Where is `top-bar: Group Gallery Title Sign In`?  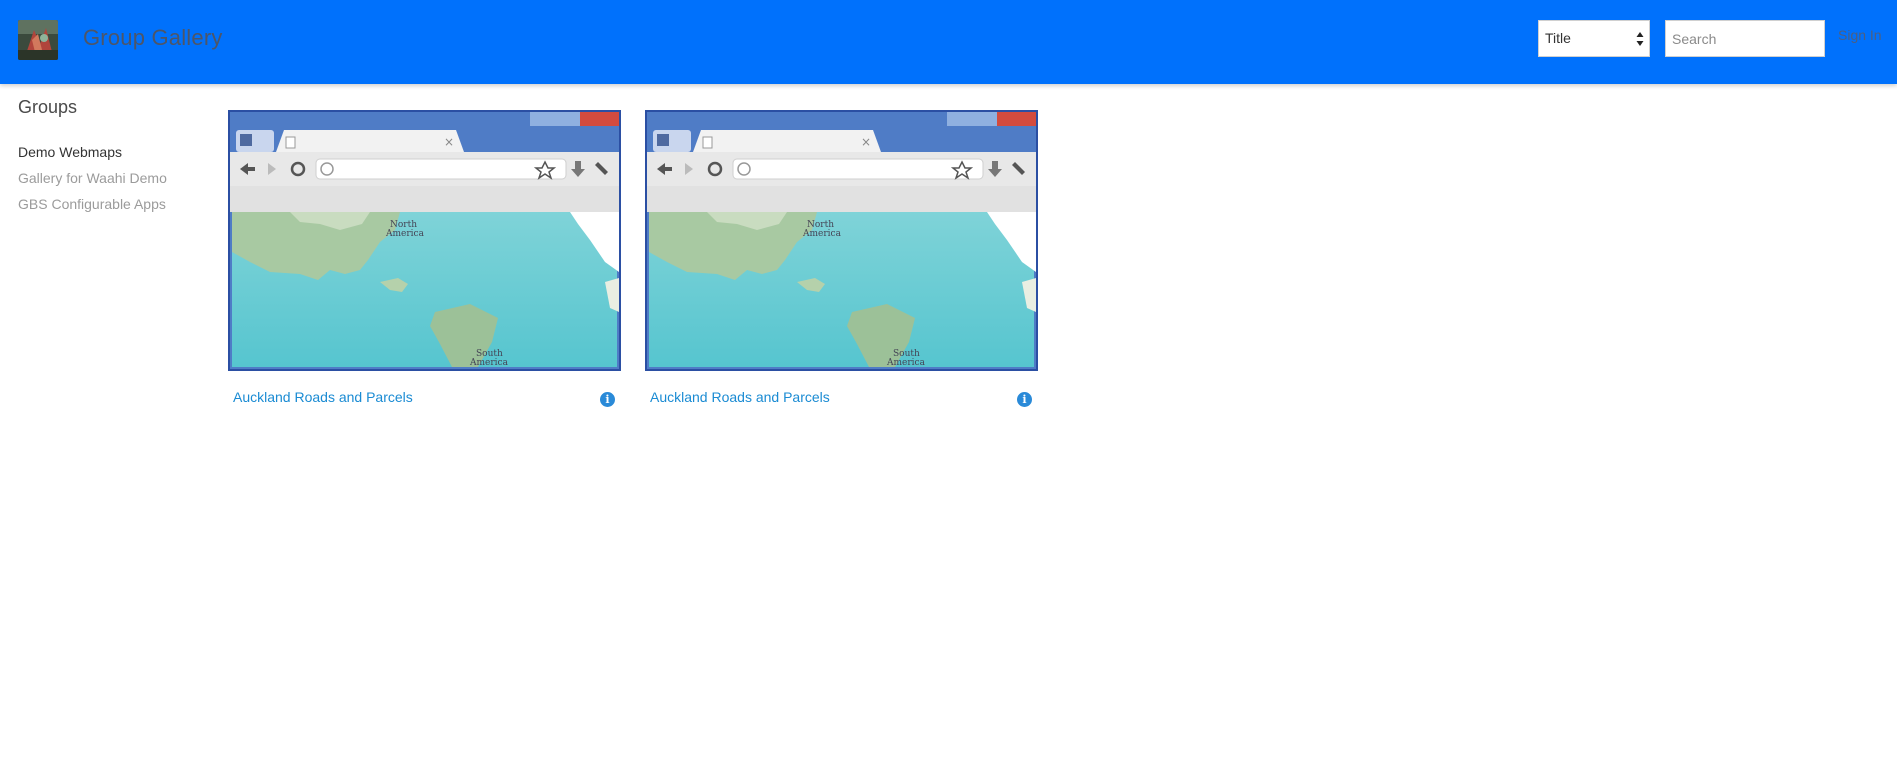 top-bar: Group Gallery Title Sign In is located at coordinates (948, 42).